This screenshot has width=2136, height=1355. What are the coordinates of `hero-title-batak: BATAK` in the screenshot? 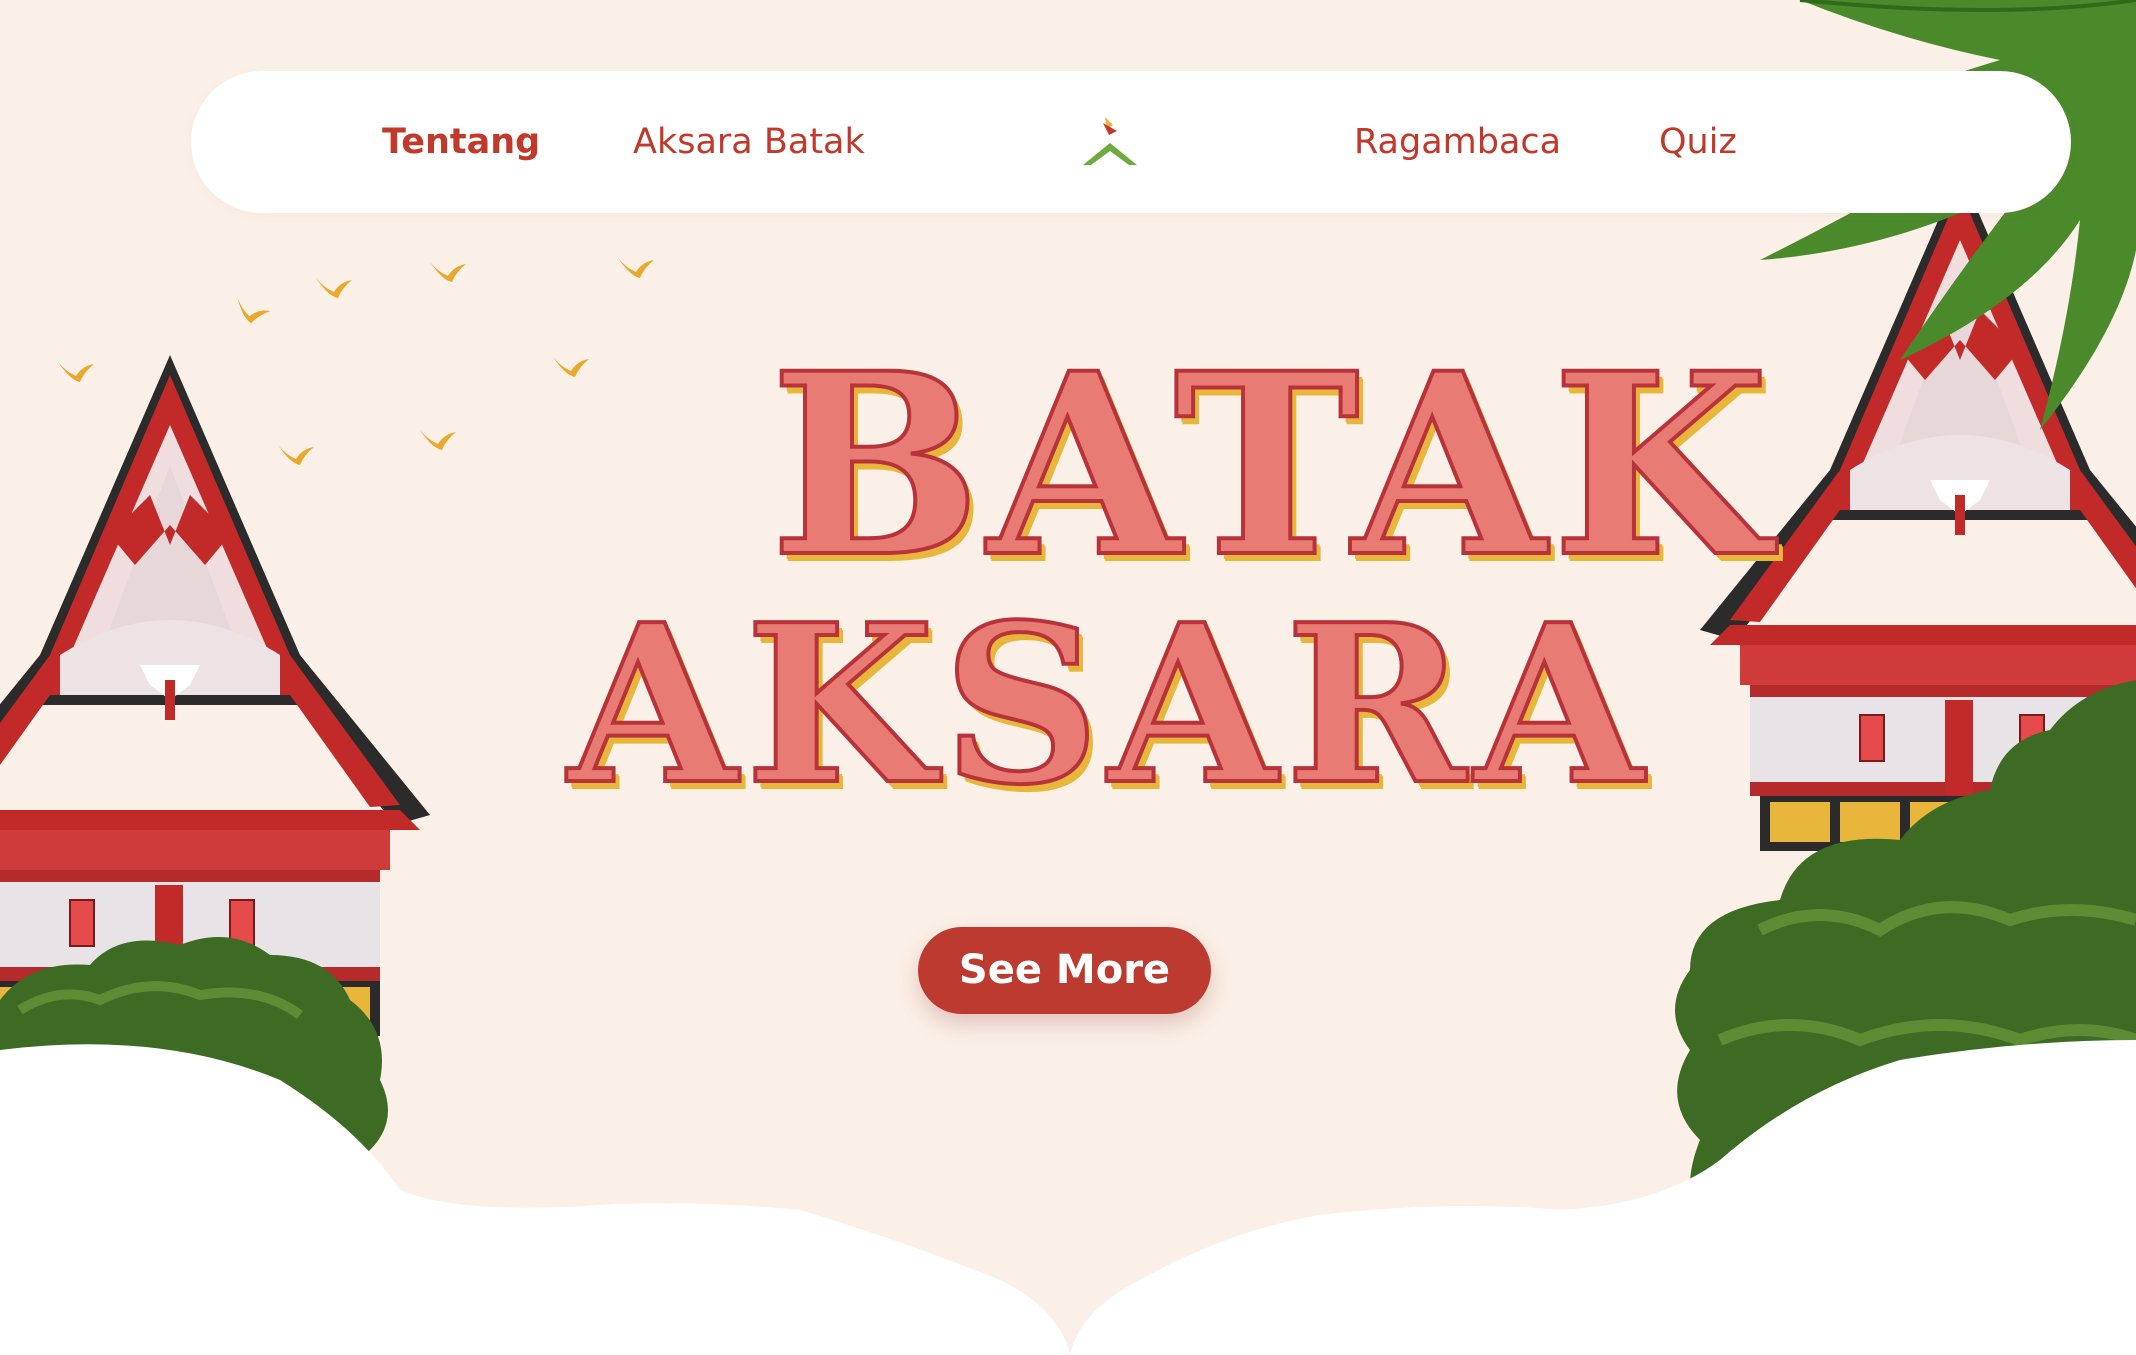 It's located at (1272, 465).